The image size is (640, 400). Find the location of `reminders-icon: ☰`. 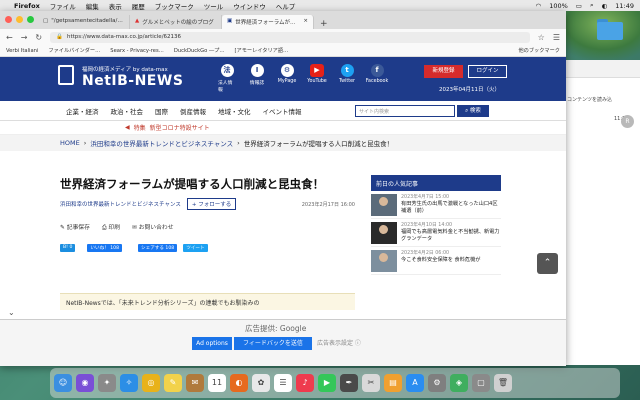

reminders-icon: ☰ is located at coordinates (283, 383).